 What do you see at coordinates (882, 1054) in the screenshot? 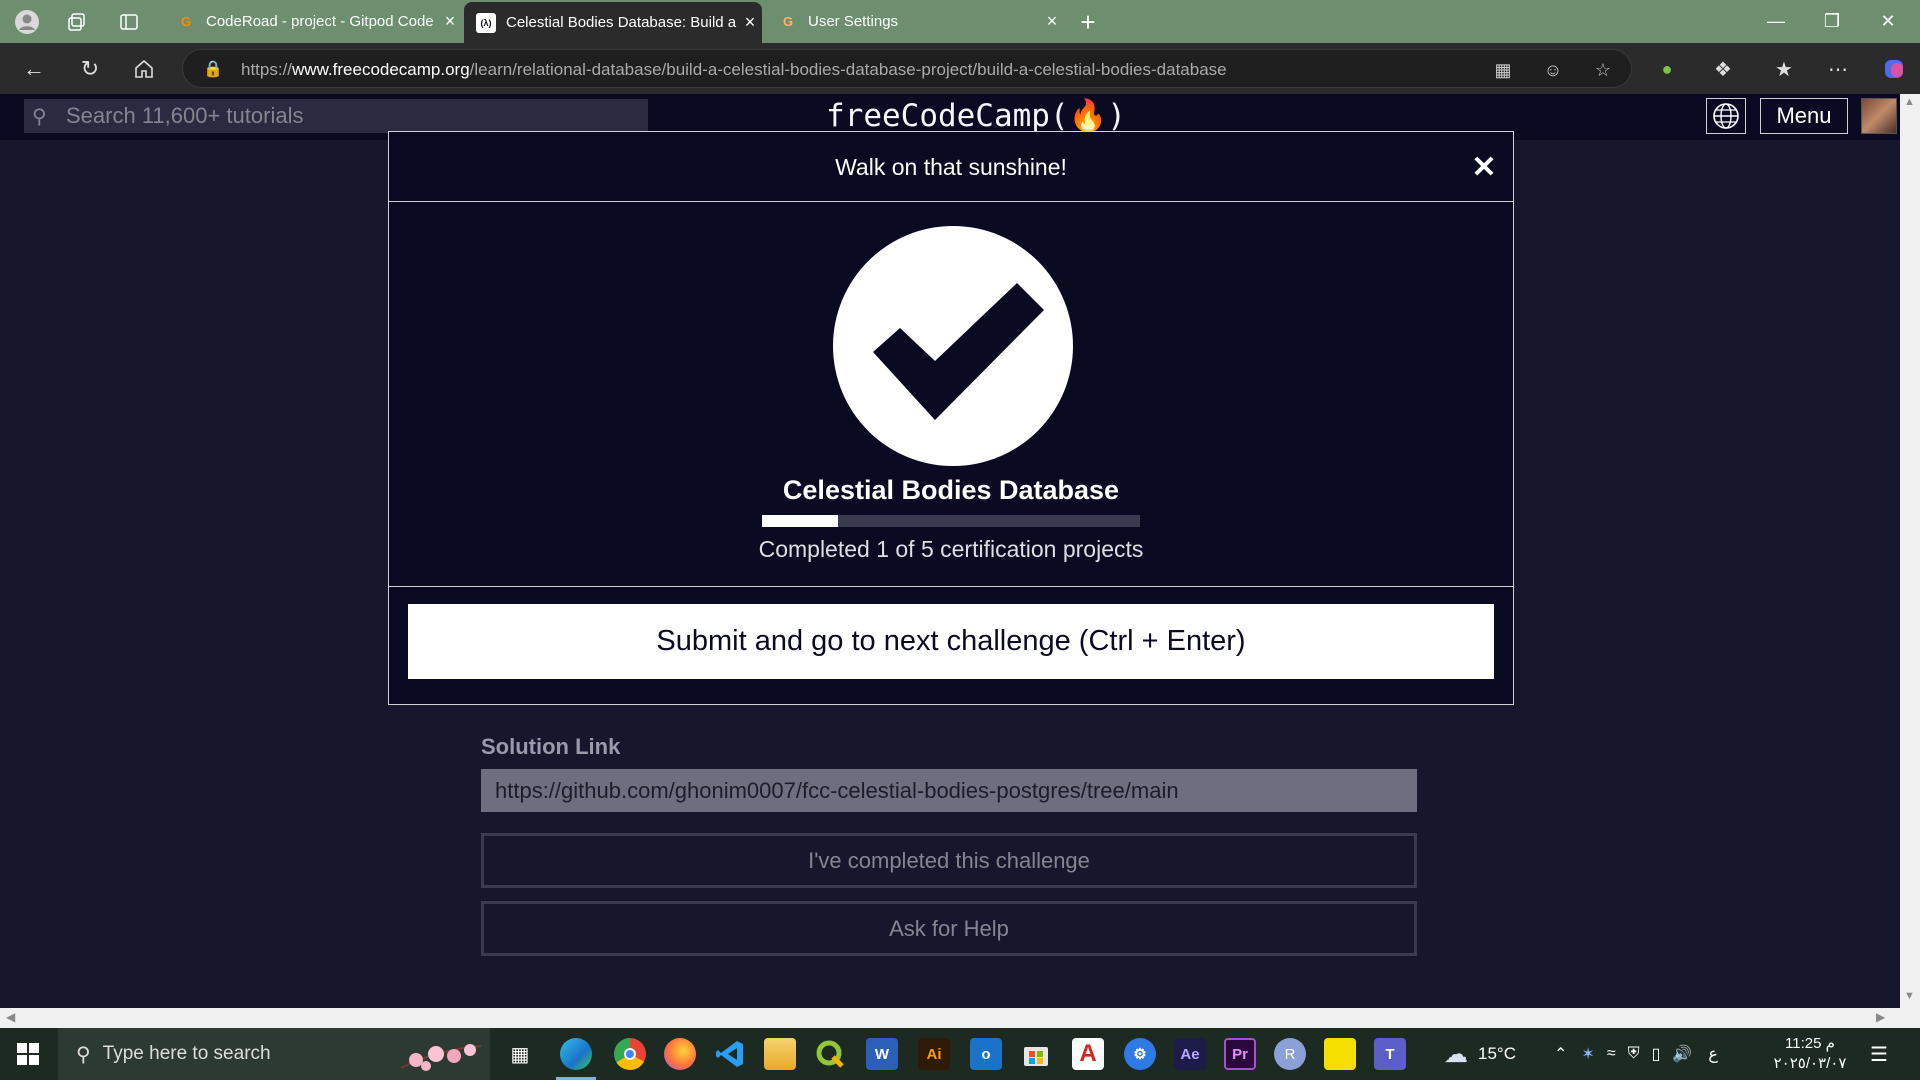
I see `word-icon: W` at bounding box center [882, 1054].